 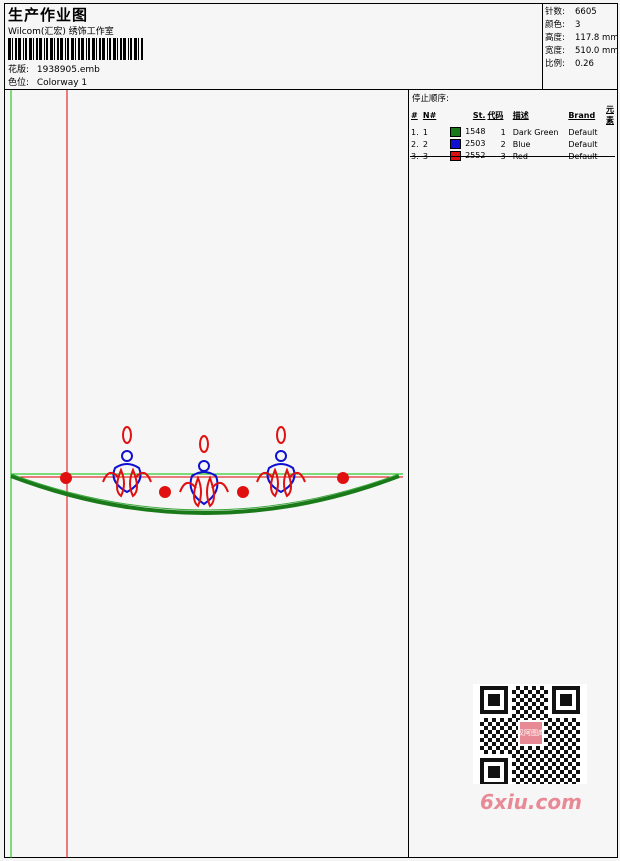 What do you see at coordinates (582, 51) in the screenshot?
I see `stat-width: 宽度: 510.0 mm` at bounding box center [582, 51].